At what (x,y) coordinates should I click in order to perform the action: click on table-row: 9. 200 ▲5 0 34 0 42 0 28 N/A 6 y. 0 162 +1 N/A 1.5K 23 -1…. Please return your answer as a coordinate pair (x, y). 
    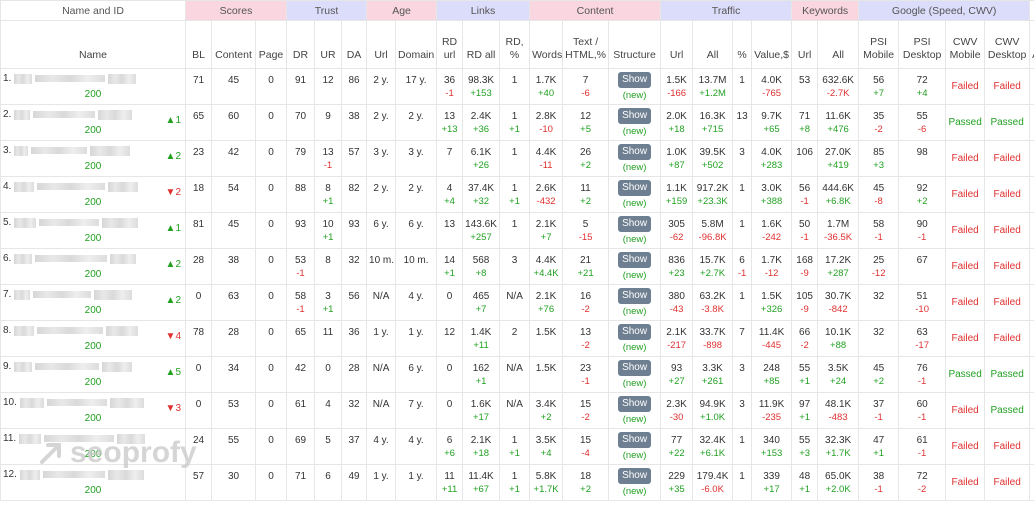
    Looking at the image, I should click on (517, 374).